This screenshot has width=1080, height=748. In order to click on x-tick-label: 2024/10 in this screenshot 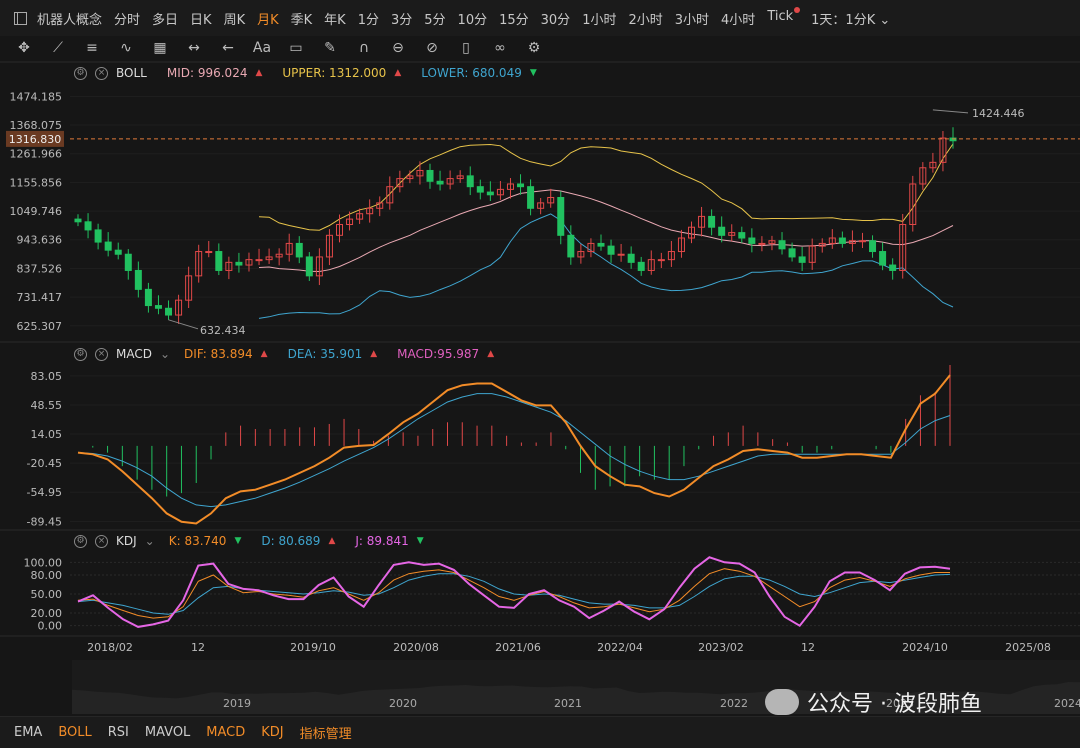, I will do `click(925, 647)`.